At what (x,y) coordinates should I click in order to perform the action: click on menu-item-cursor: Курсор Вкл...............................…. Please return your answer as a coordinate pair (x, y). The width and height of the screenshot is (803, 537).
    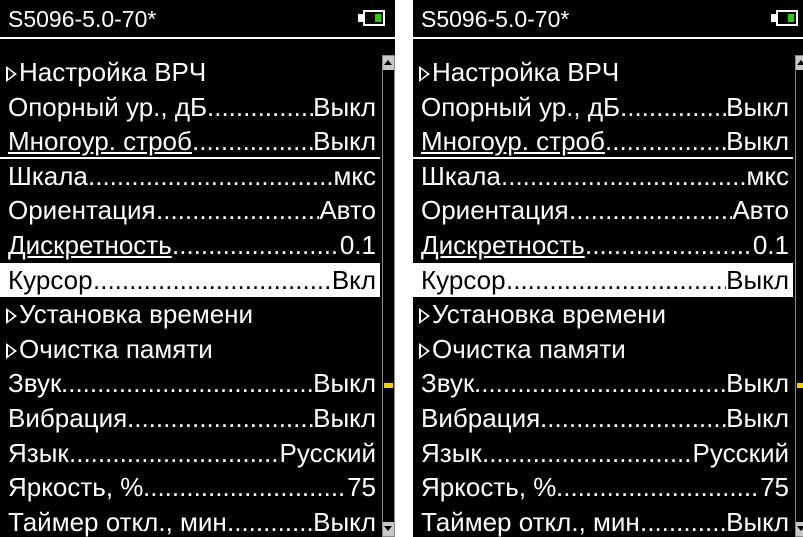
    Looking at the image, I should click on (190, 280).